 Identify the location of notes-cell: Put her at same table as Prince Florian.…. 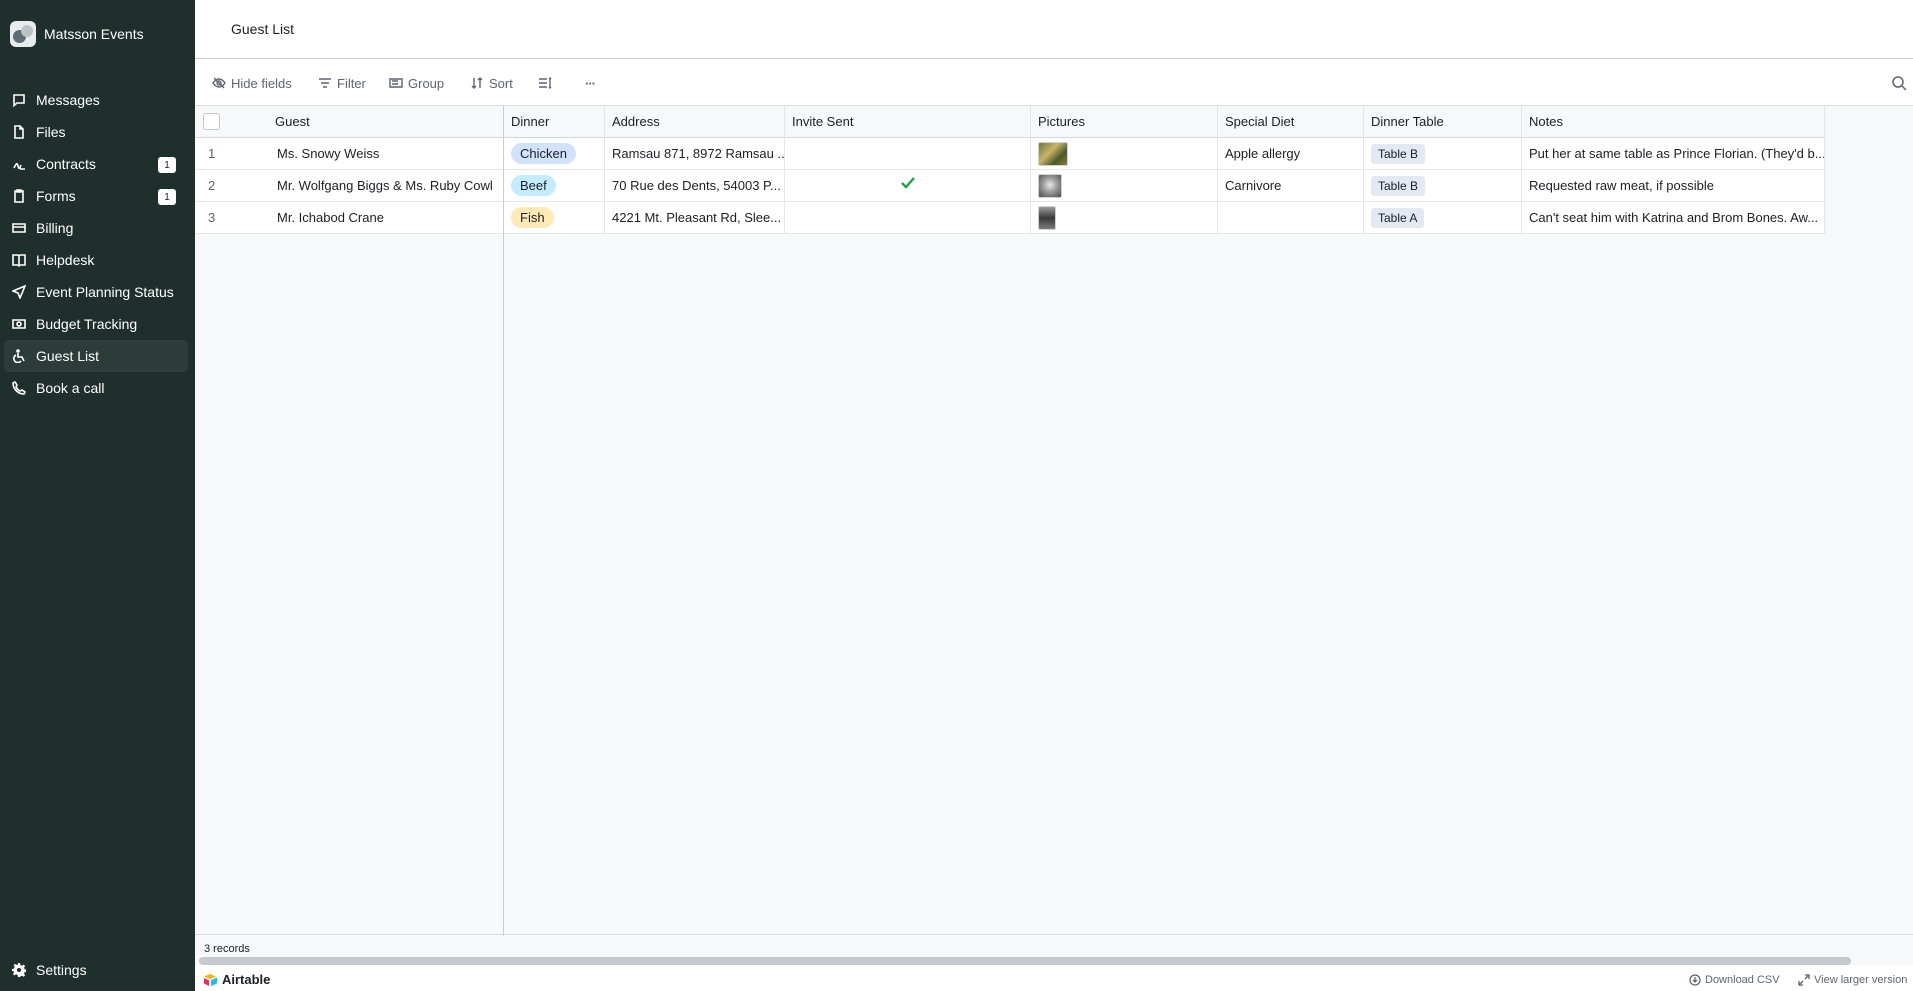
(1673, 154).